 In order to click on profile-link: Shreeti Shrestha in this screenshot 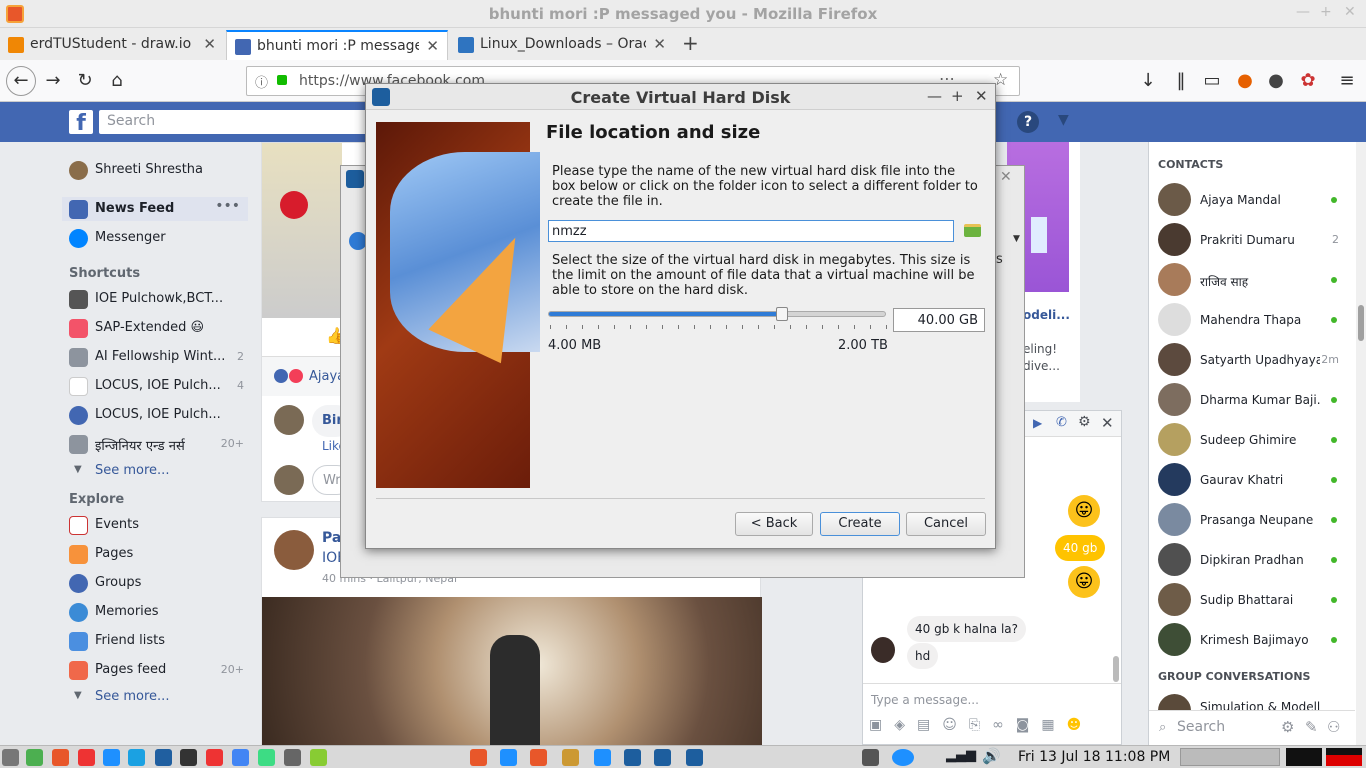, I will do `click(157, 170)`.